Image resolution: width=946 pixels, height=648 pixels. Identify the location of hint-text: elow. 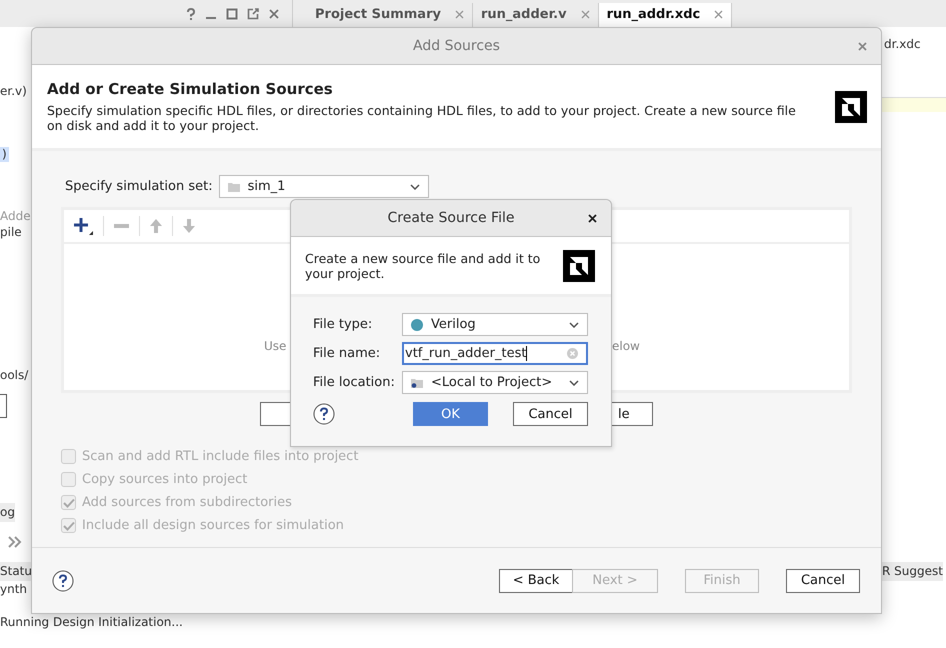
(626, 346).